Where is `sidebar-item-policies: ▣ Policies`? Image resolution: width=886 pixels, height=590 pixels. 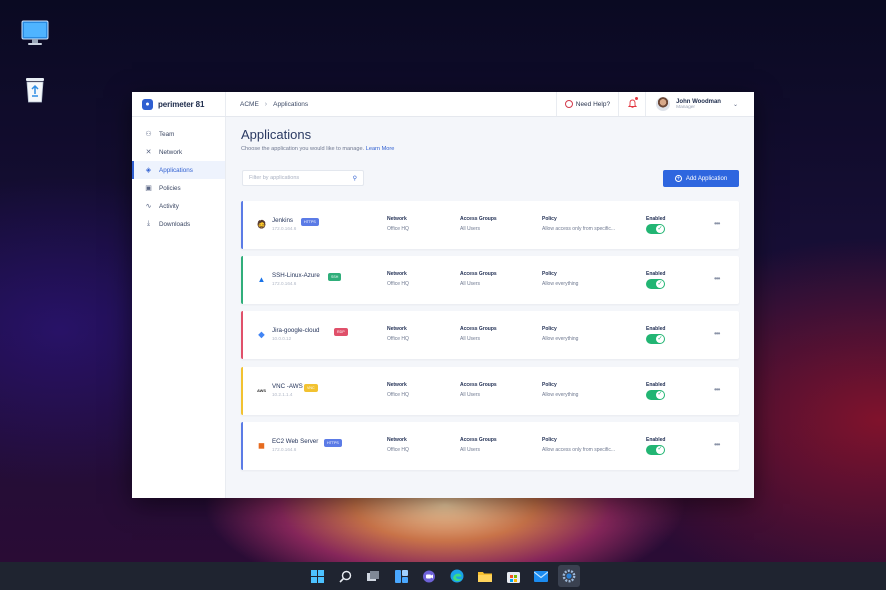
sidebar-item-policies: ▣ Policies is located at coordinates (178, 188).